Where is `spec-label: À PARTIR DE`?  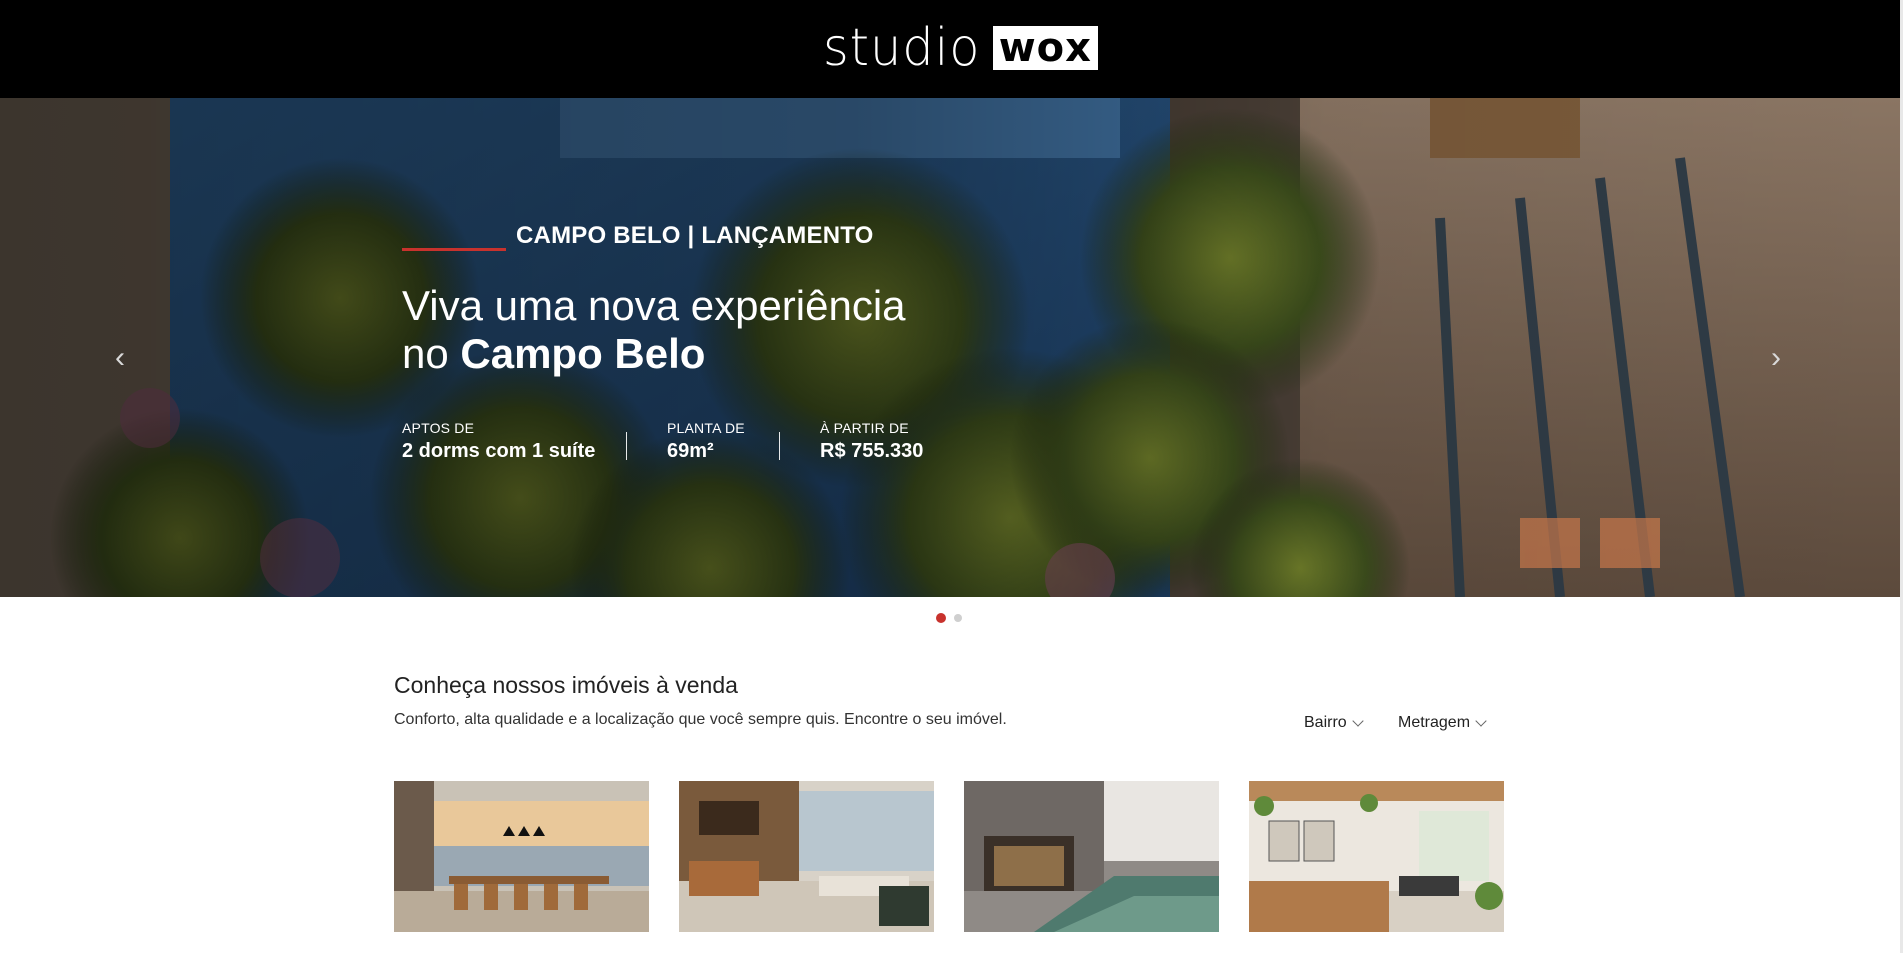
spec-label: À PARTIR DE is located at coordinates (864, 428).